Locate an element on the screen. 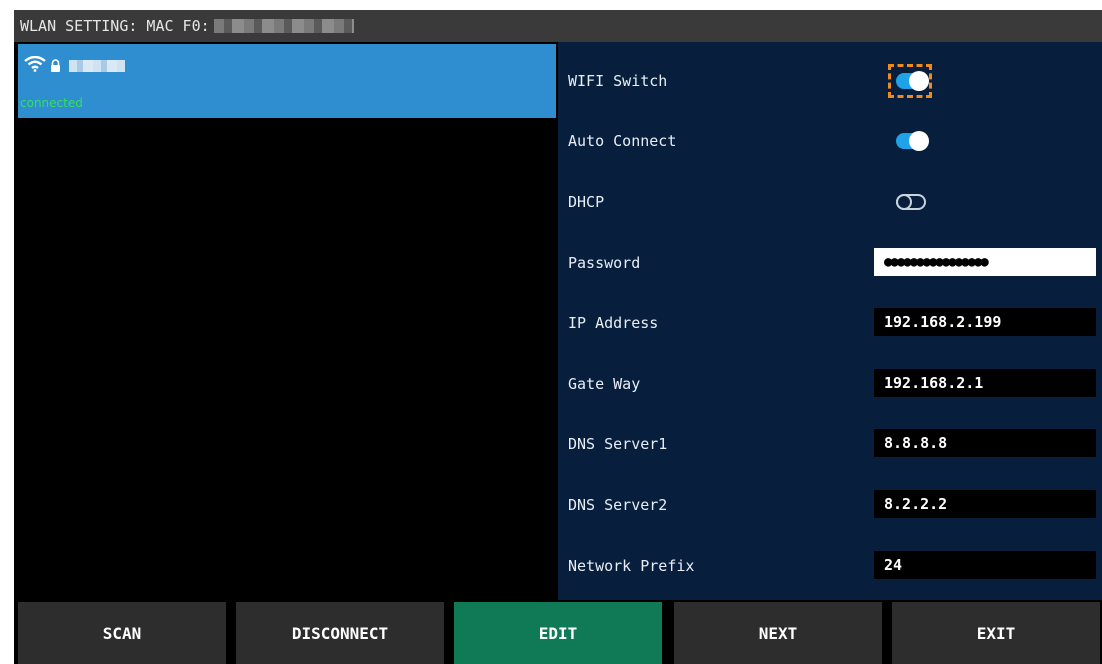 This screenshot has width=1102, height=664. network-prefix-field: 24 is located at coordinates (985, 565).